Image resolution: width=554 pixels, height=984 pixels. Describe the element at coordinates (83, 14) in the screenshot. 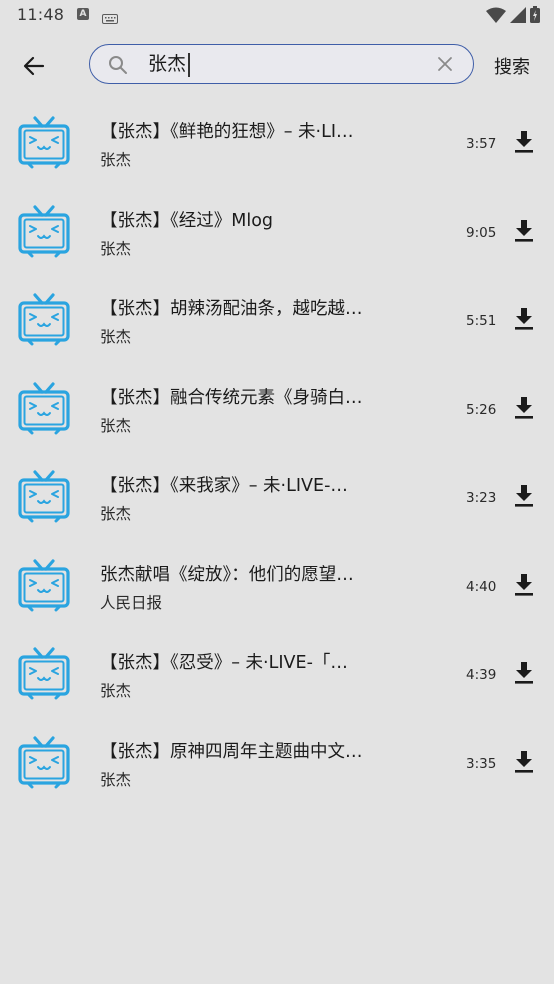

I see `notification-a-icon: A` at that location.